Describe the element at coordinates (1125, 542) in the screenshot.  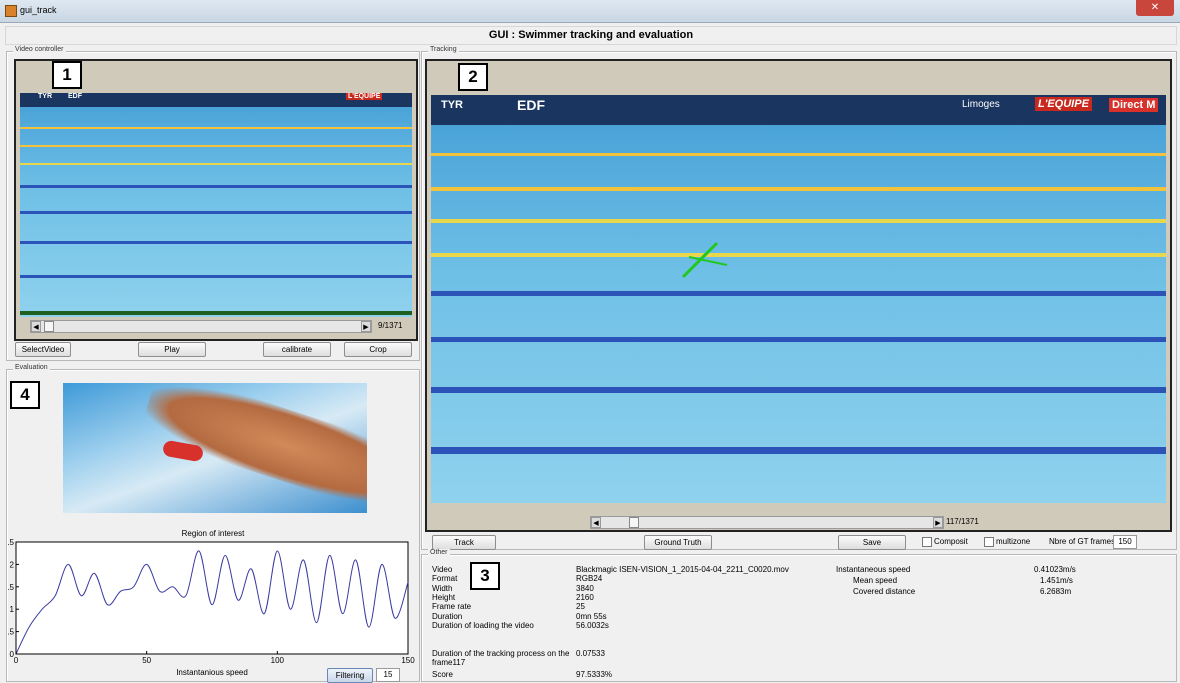
I see `gt-frames-input: 150` at that location.